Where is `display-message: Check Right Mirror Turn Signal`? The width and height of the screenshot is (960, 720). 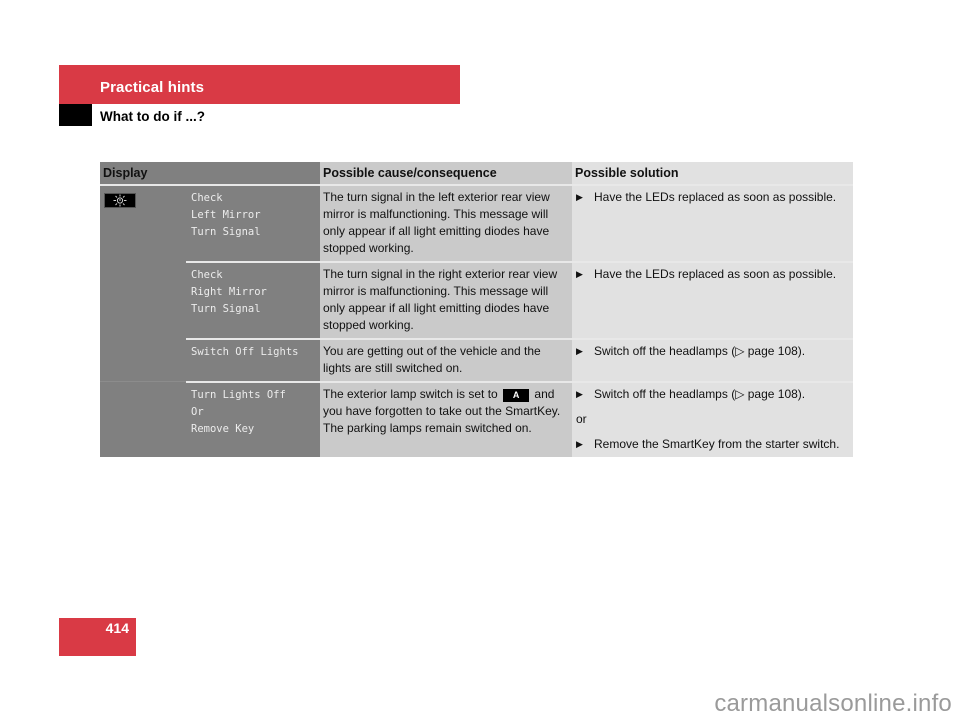
display-message: Check Right Mirror Turn Signal is located at coordinates (253, 297).